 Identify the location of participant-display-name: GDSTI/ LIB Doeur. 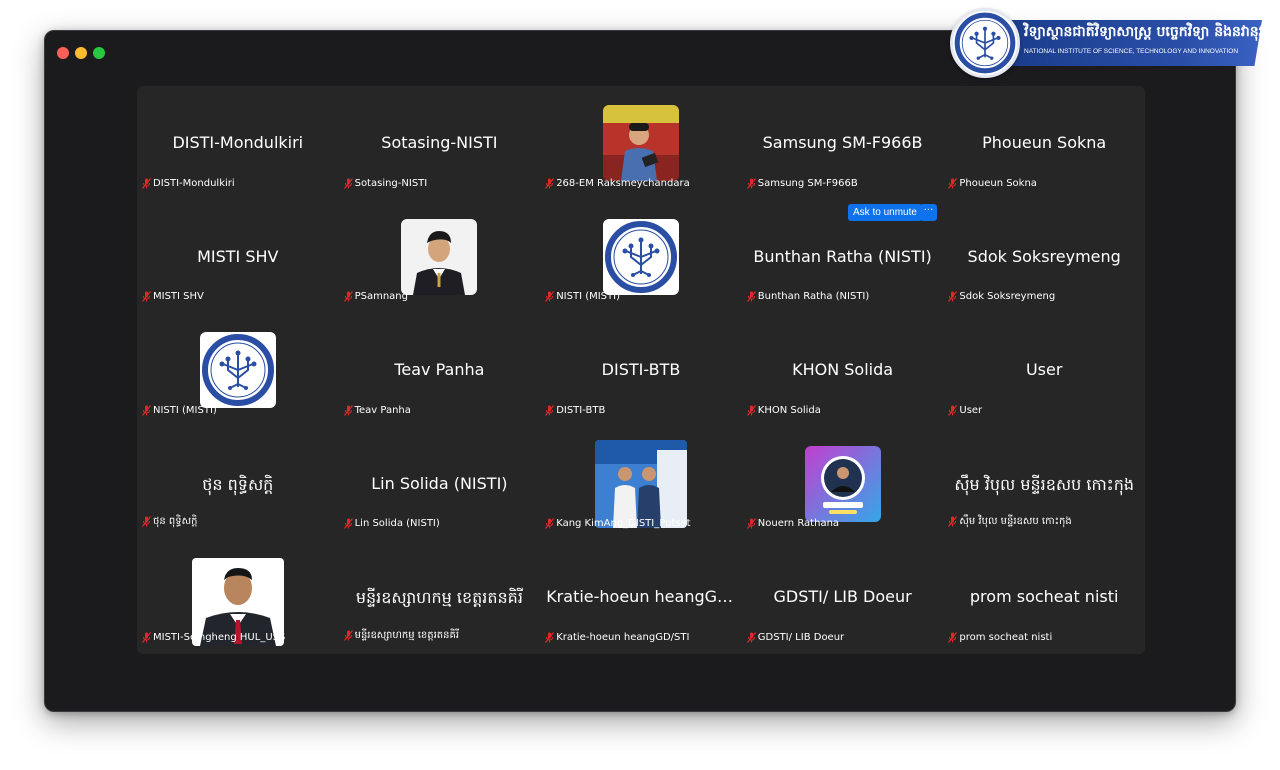
(842, 597).